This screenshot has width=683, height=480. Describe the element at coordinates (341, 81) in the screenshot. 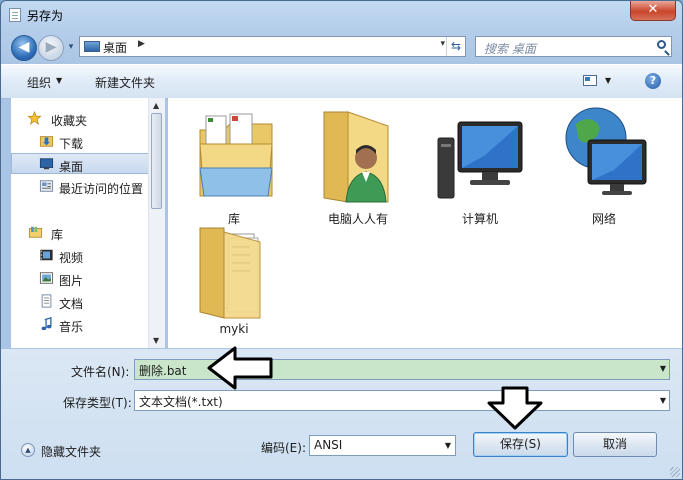

I see `command-bar: 组织 ▼ 新建文件夹 ▼ ?` at that location.